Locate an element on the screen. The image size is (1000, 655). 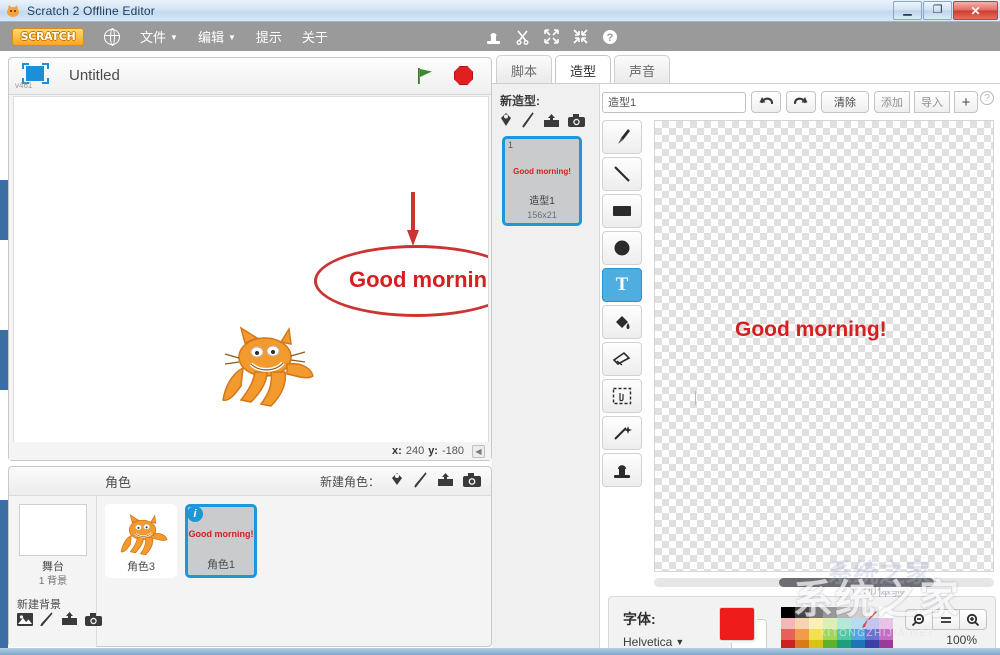
brush-tool-button is located at coordinates (622, 137).